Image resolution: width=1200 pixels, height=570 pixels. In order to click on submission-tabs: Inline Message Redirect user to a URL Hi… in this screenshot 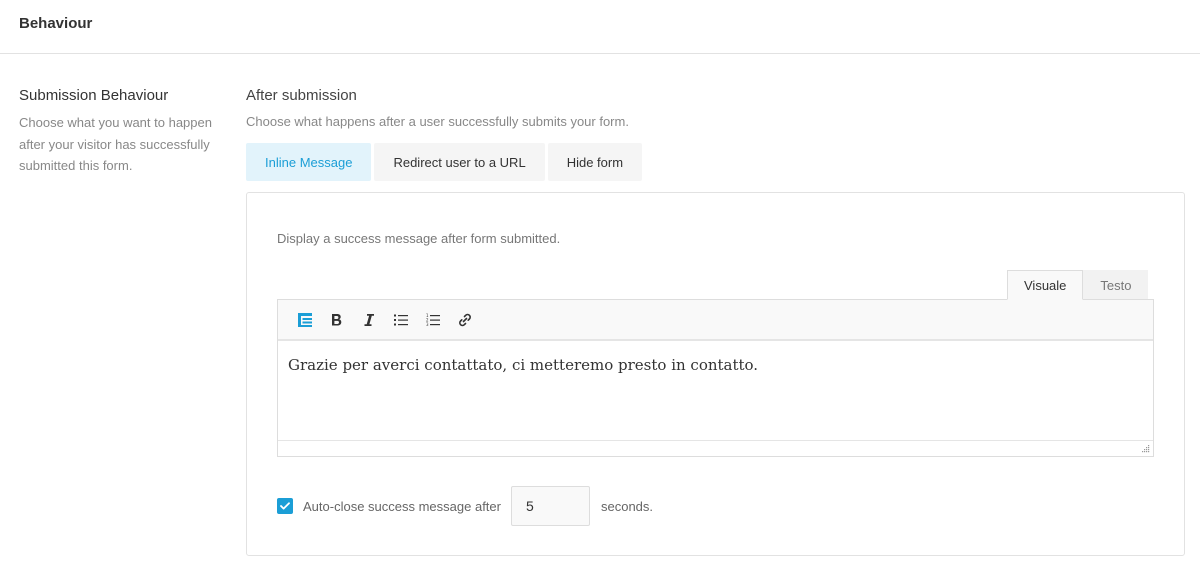, I will do `click(444, 162)`.